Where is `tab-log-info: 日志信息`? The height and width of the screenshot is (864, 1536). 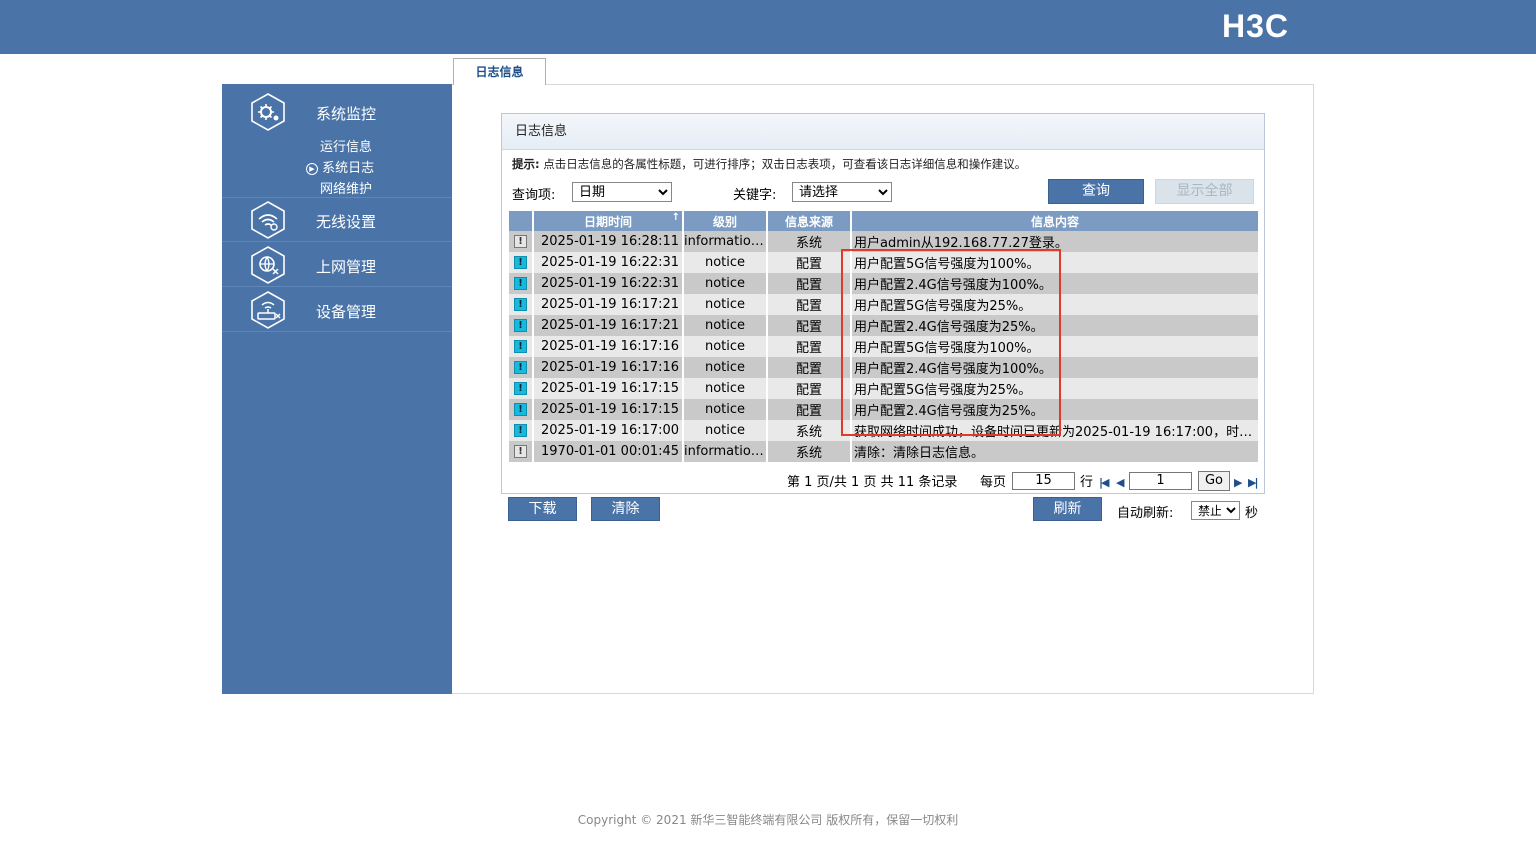
tab-log-info: 日志信息 is located at coordinates (499, 71).